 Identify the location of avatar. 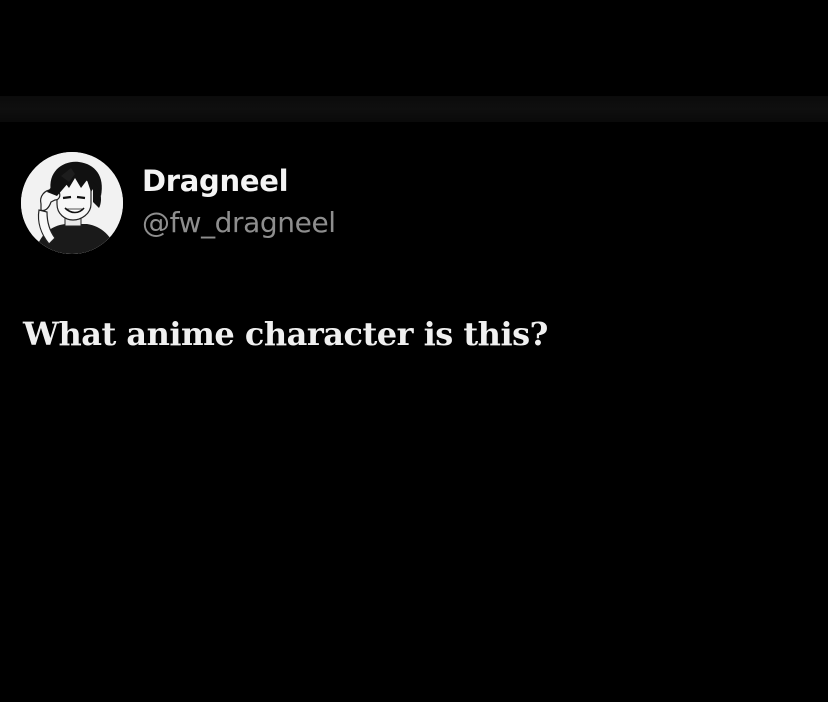
(72, 203).